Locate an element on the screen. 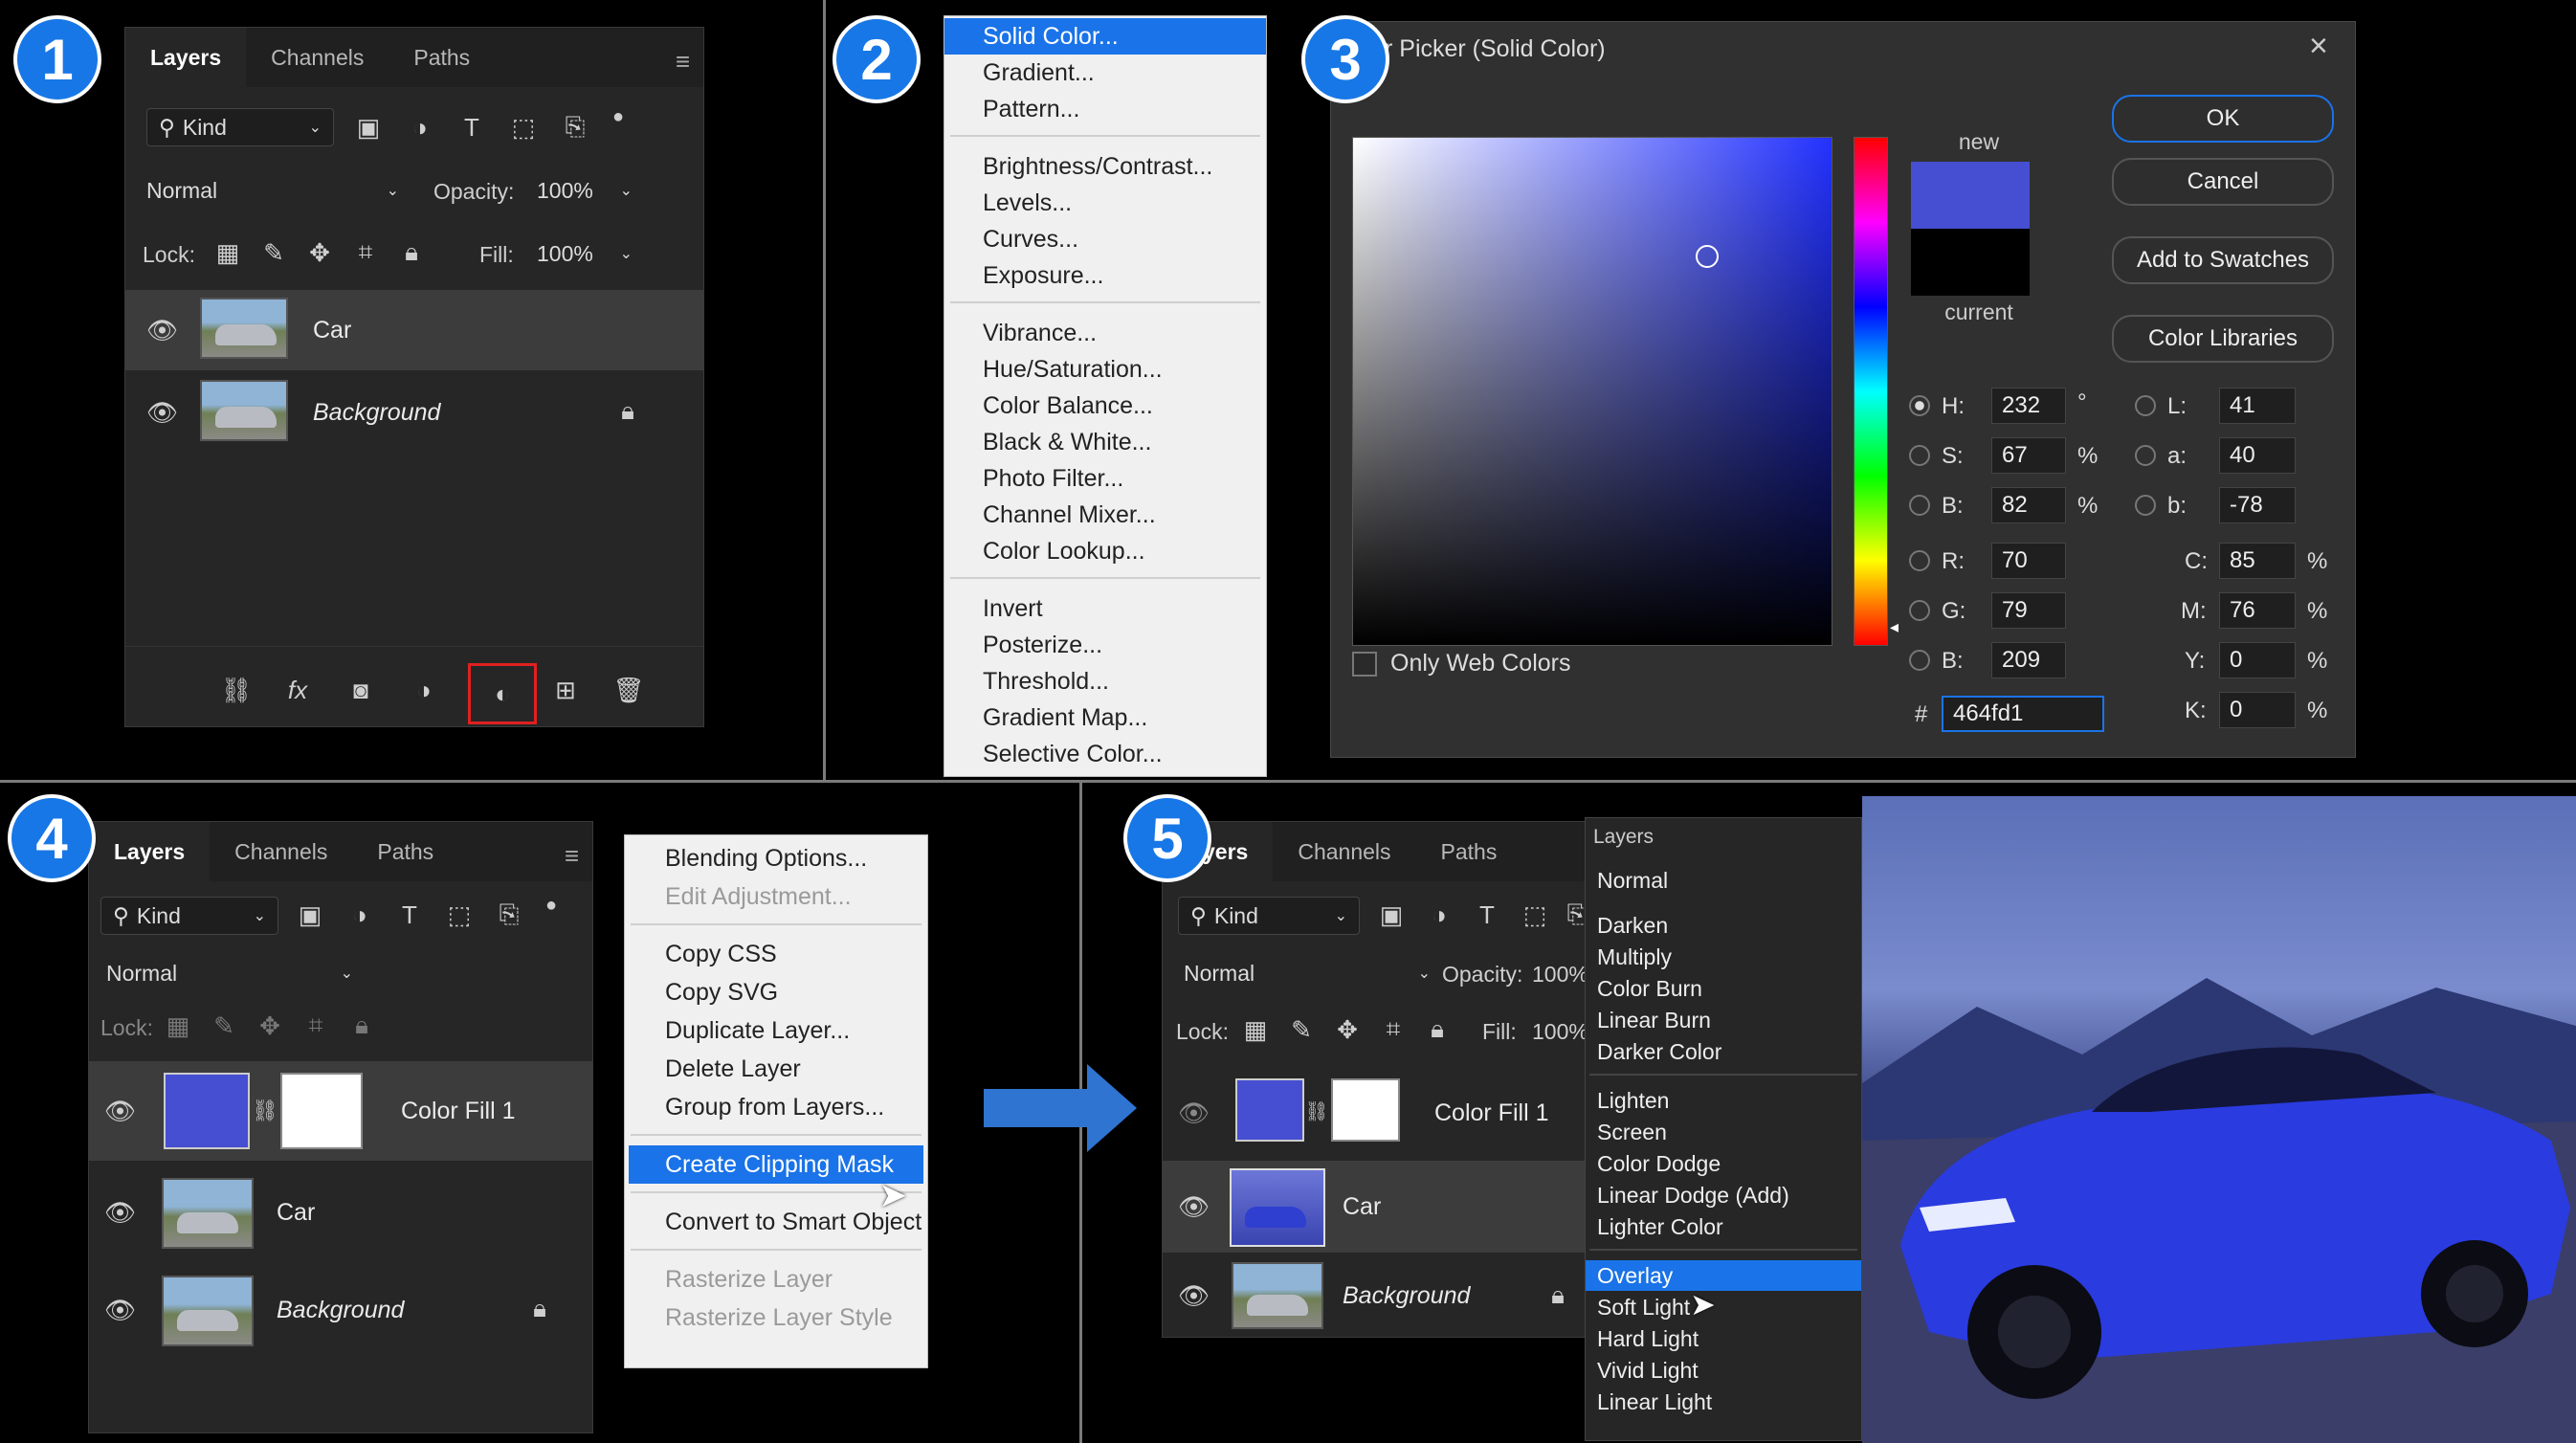 The image size is (2576, 1443). new-fill-layer-icon: ◐ is located at coordinates (502, 693).